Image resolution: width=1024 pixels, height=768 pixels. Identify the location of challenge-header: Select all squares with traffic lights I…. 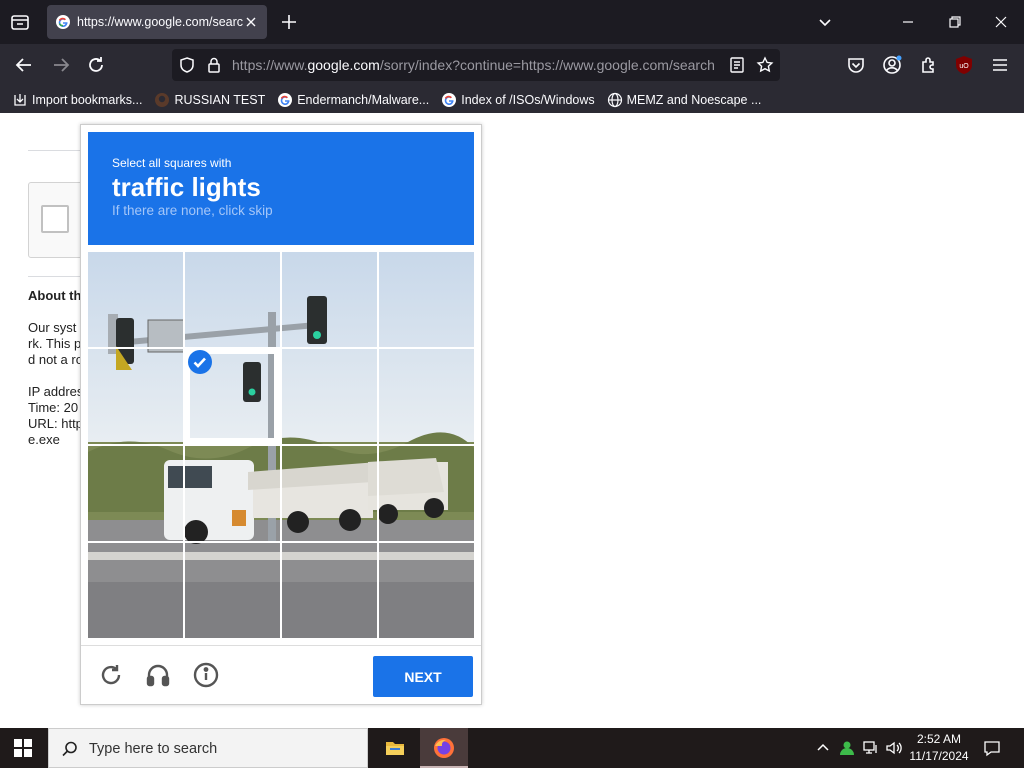
(281, 188).